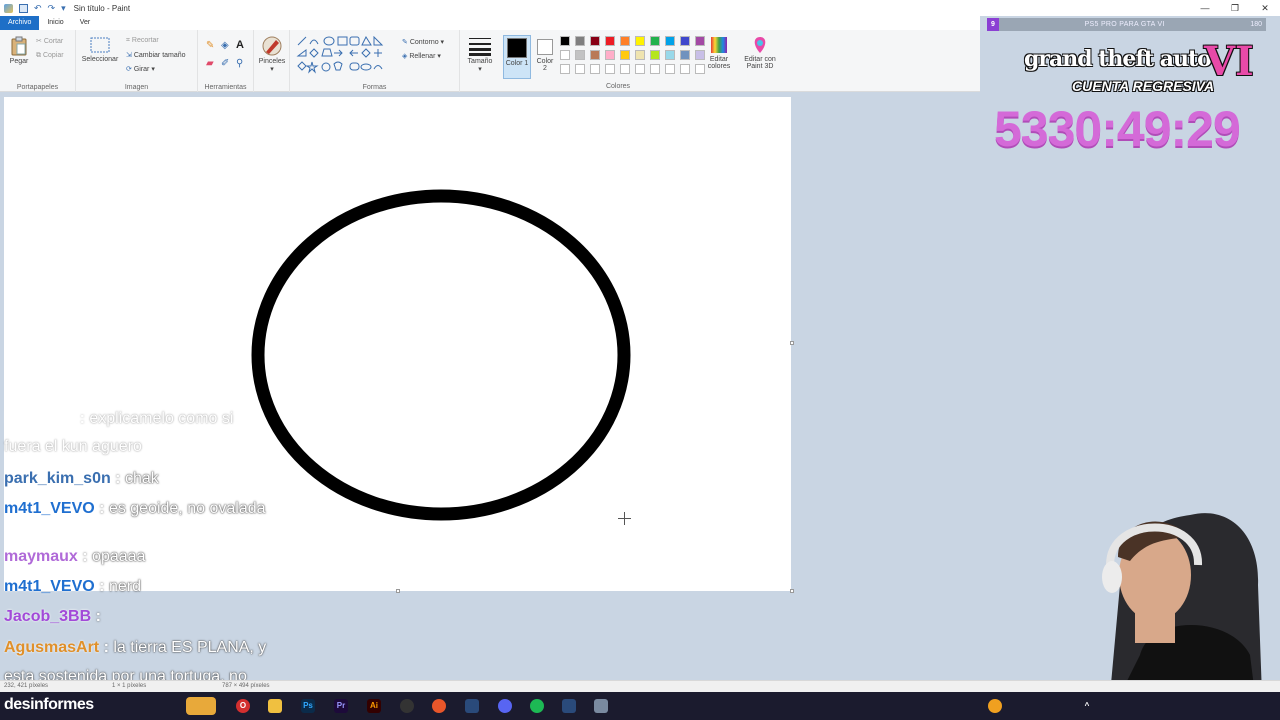 Image resolution: width=1280 pixels, height=720 pixels. I want to click on color-picker-icon: ✐, so click(225, 63).